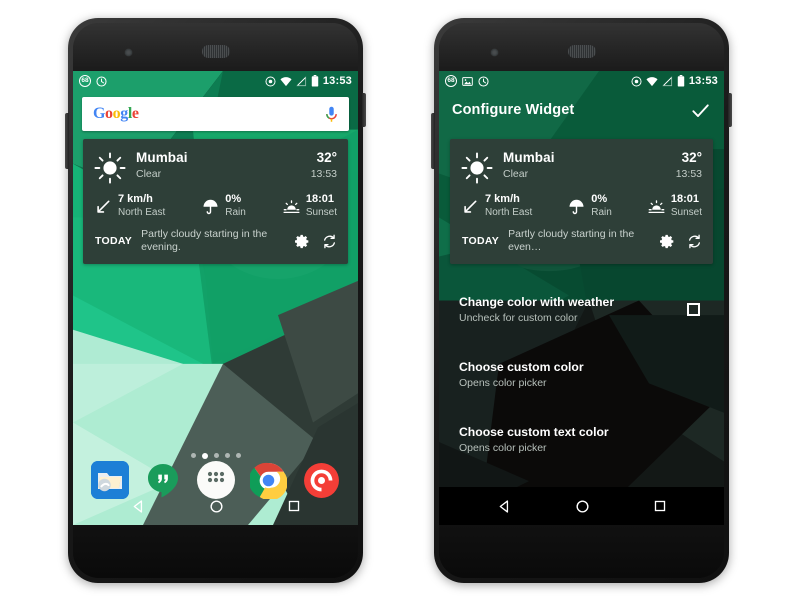  I want to click on status-notification-icons-left: 68, so click(93, 81).